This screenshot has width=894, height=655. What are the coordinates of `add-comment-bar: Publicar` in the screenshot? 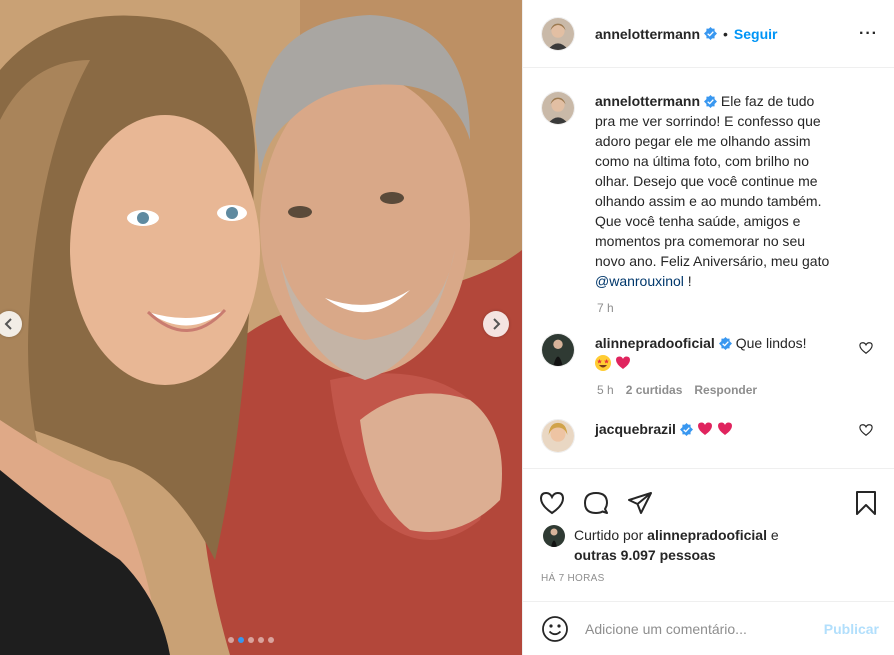 It's located at (708, 628).